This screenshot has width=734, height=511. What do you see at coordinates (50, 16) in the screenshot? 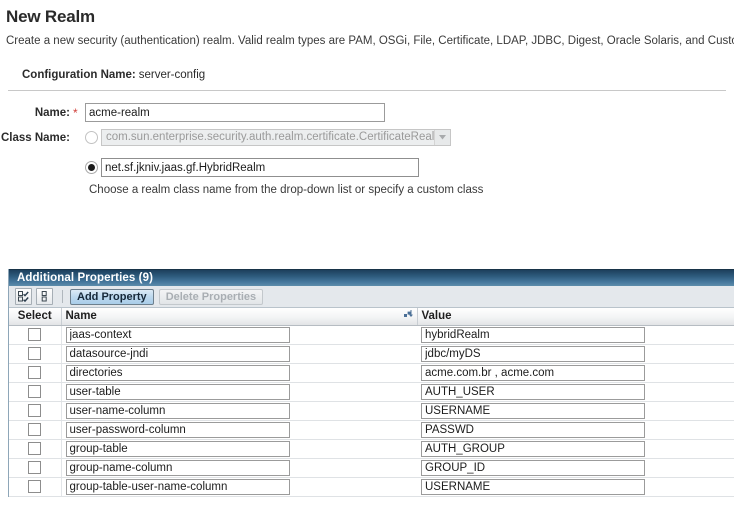
I see `page-title: New Realm` at bounding box center [50, 16].